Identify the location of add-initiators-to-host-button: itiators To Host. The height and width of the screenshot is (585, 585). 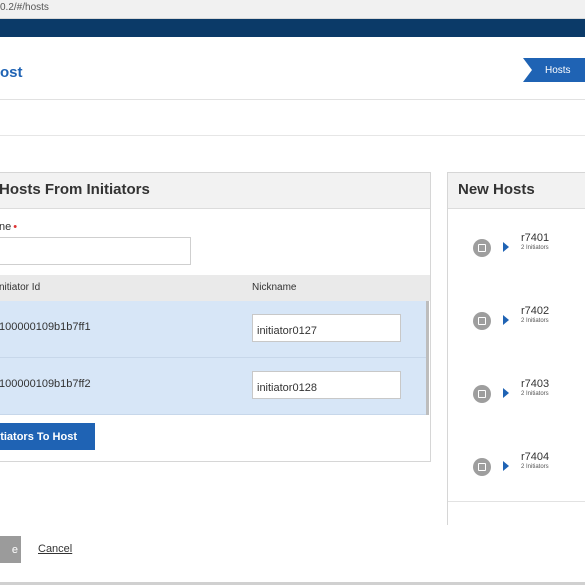
(47, 436).